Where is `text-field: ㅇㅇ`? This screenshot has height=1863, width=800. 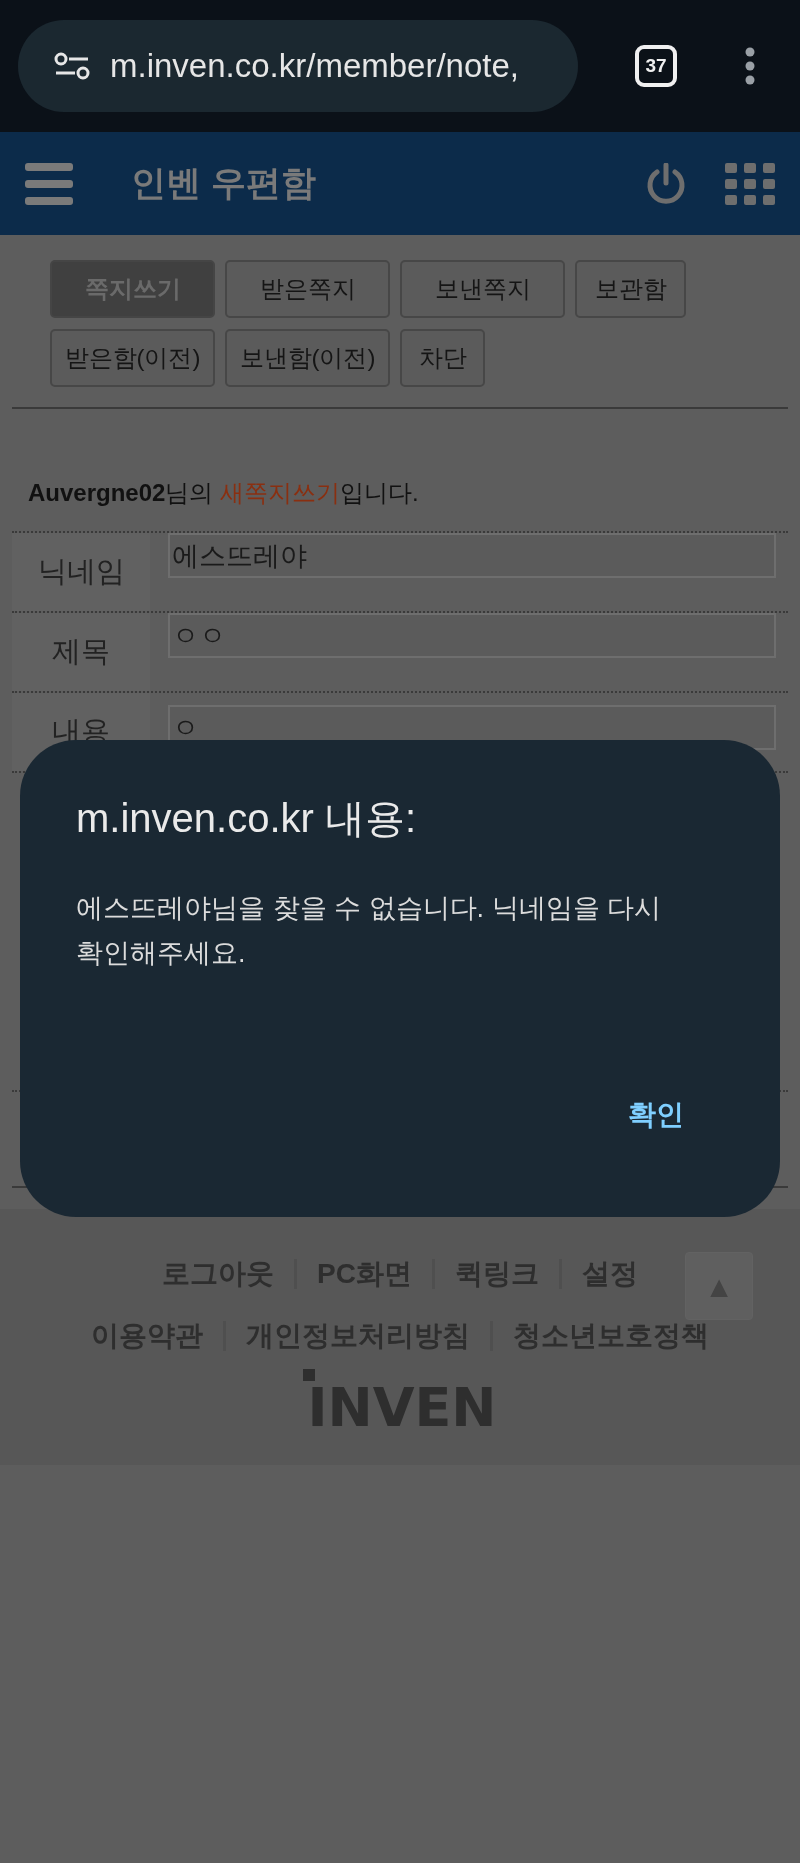 text-field: ㅇㅇ is located at coordinates (472, 635).